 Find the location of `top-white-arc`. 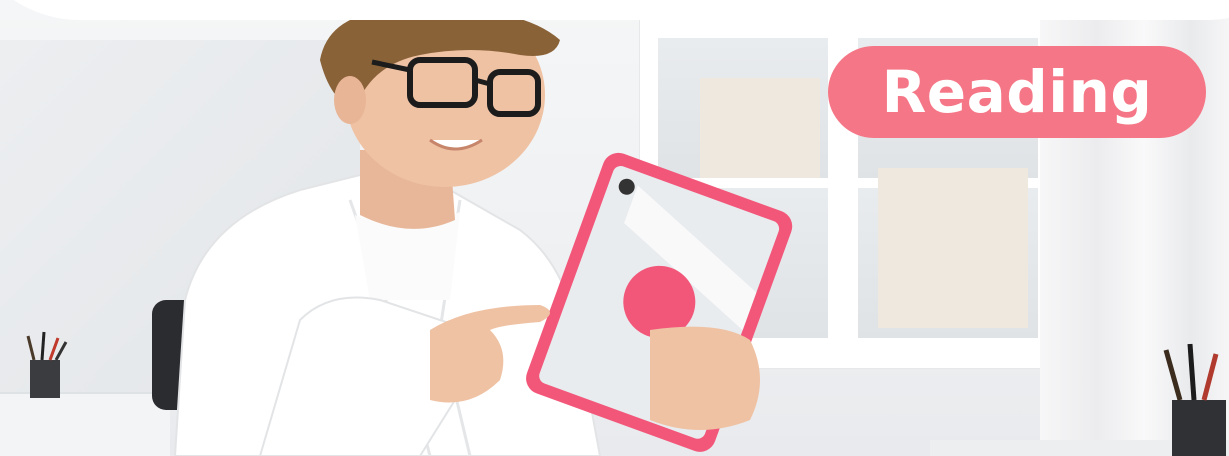

top-white-arc is located at coordinates (614, 10).